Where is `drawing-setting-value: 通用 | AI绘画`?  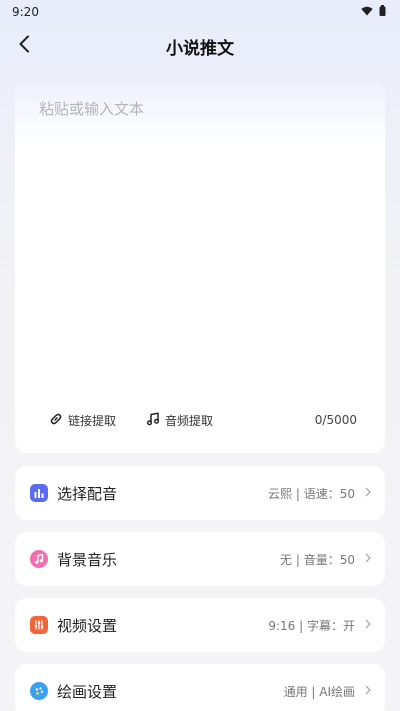 drawing-setting-value: 通用 | AI绘画 is located at coordinates (319, 691).